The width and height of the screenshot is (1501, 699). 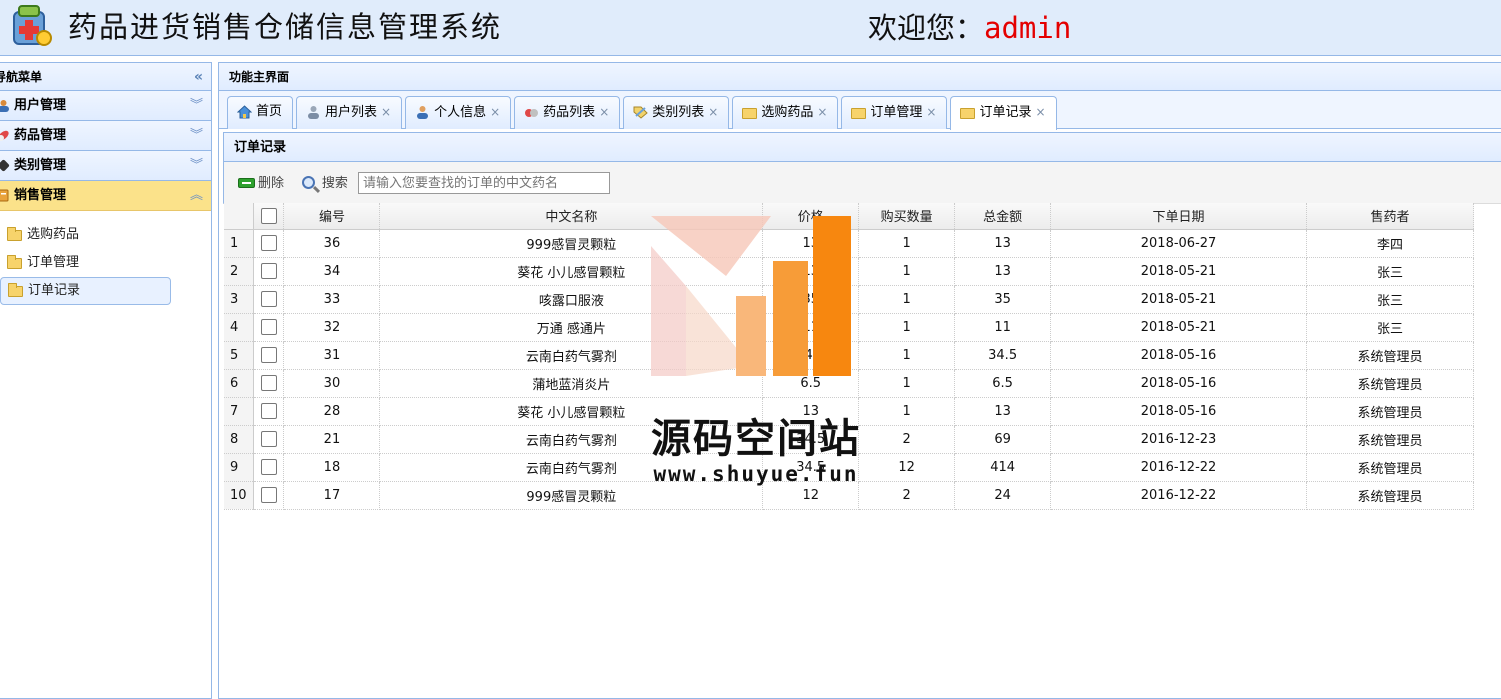 I want to click on nav-item-select-drug: 选购药品, so click(x=105, y=235).